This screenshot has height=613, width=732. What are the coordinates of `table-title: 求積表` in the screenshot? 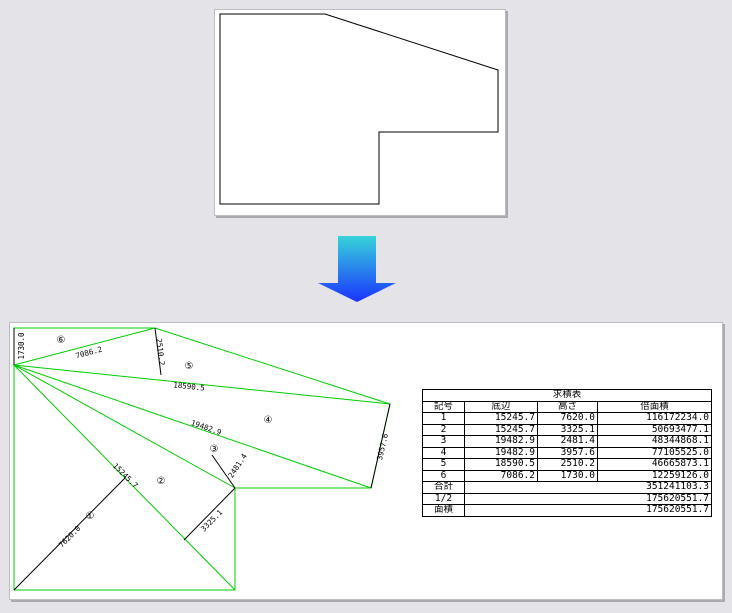 It's located at (567, 395).